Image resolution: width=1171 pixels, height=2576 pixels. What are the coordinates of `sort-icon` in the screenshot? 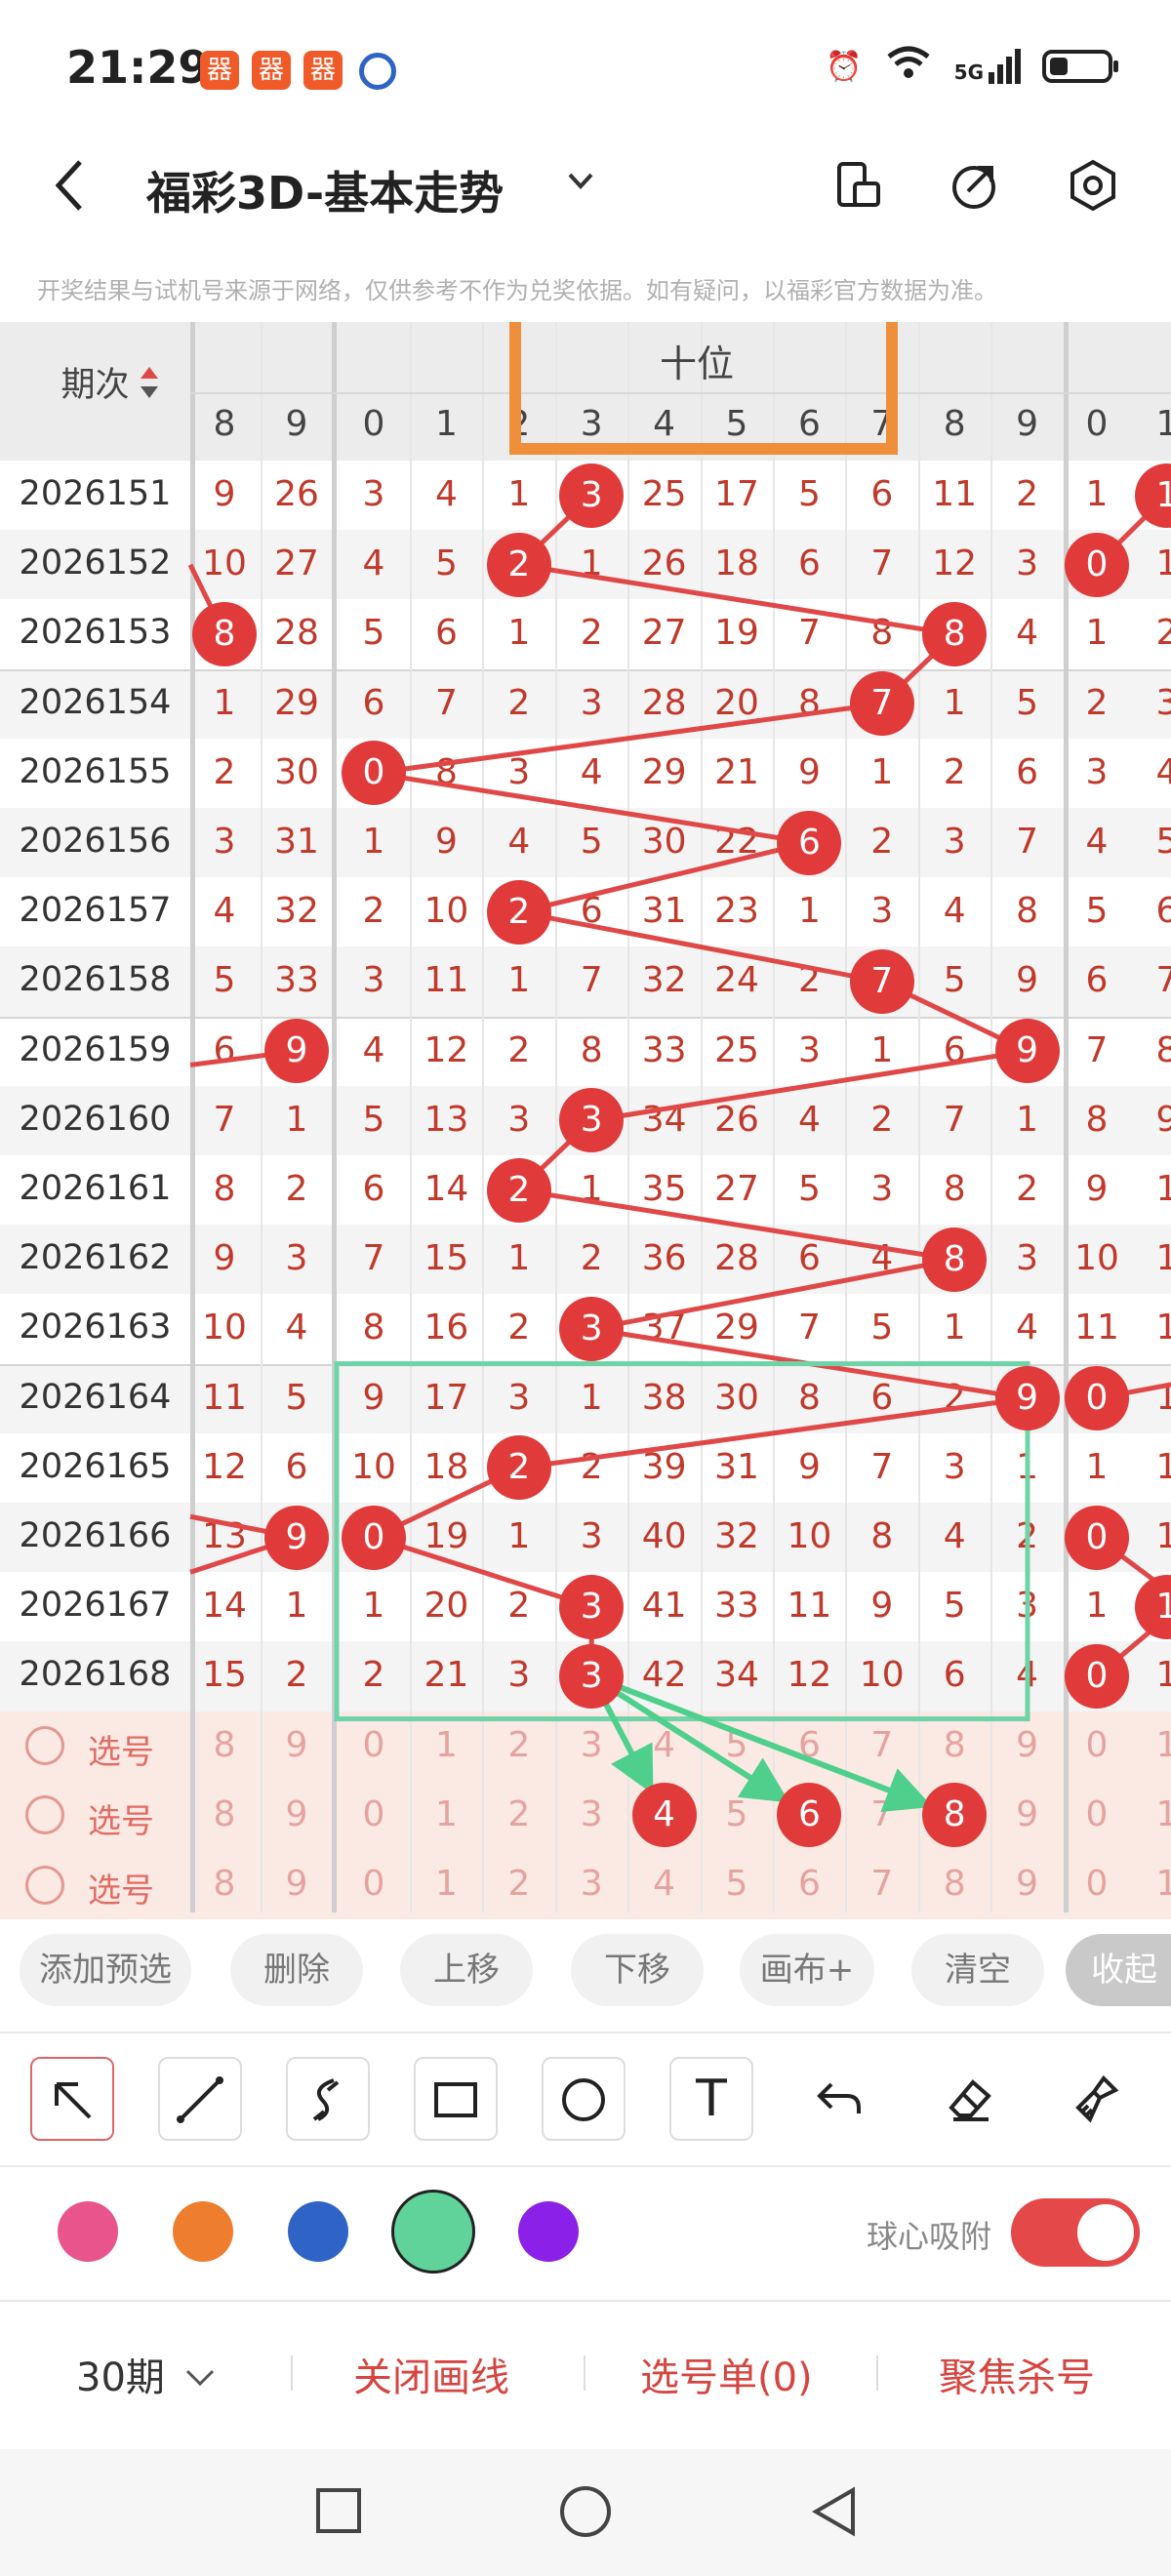 It's located at (149, 384).